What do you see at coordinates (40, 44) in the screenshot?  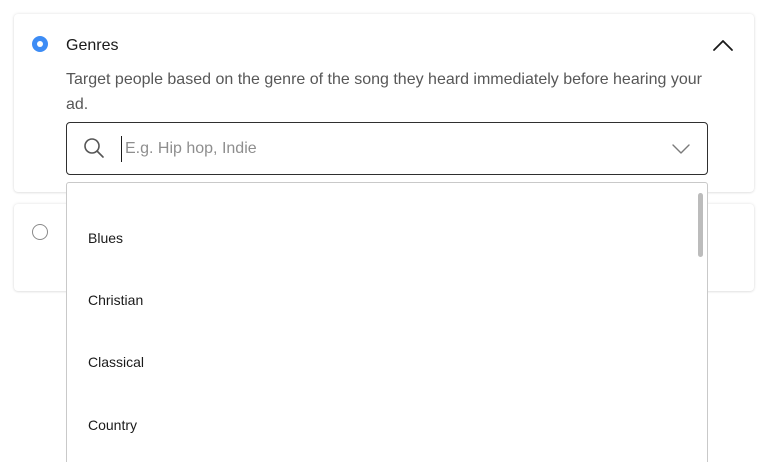 I see `genres-radio` at bounding box center [40, 44].